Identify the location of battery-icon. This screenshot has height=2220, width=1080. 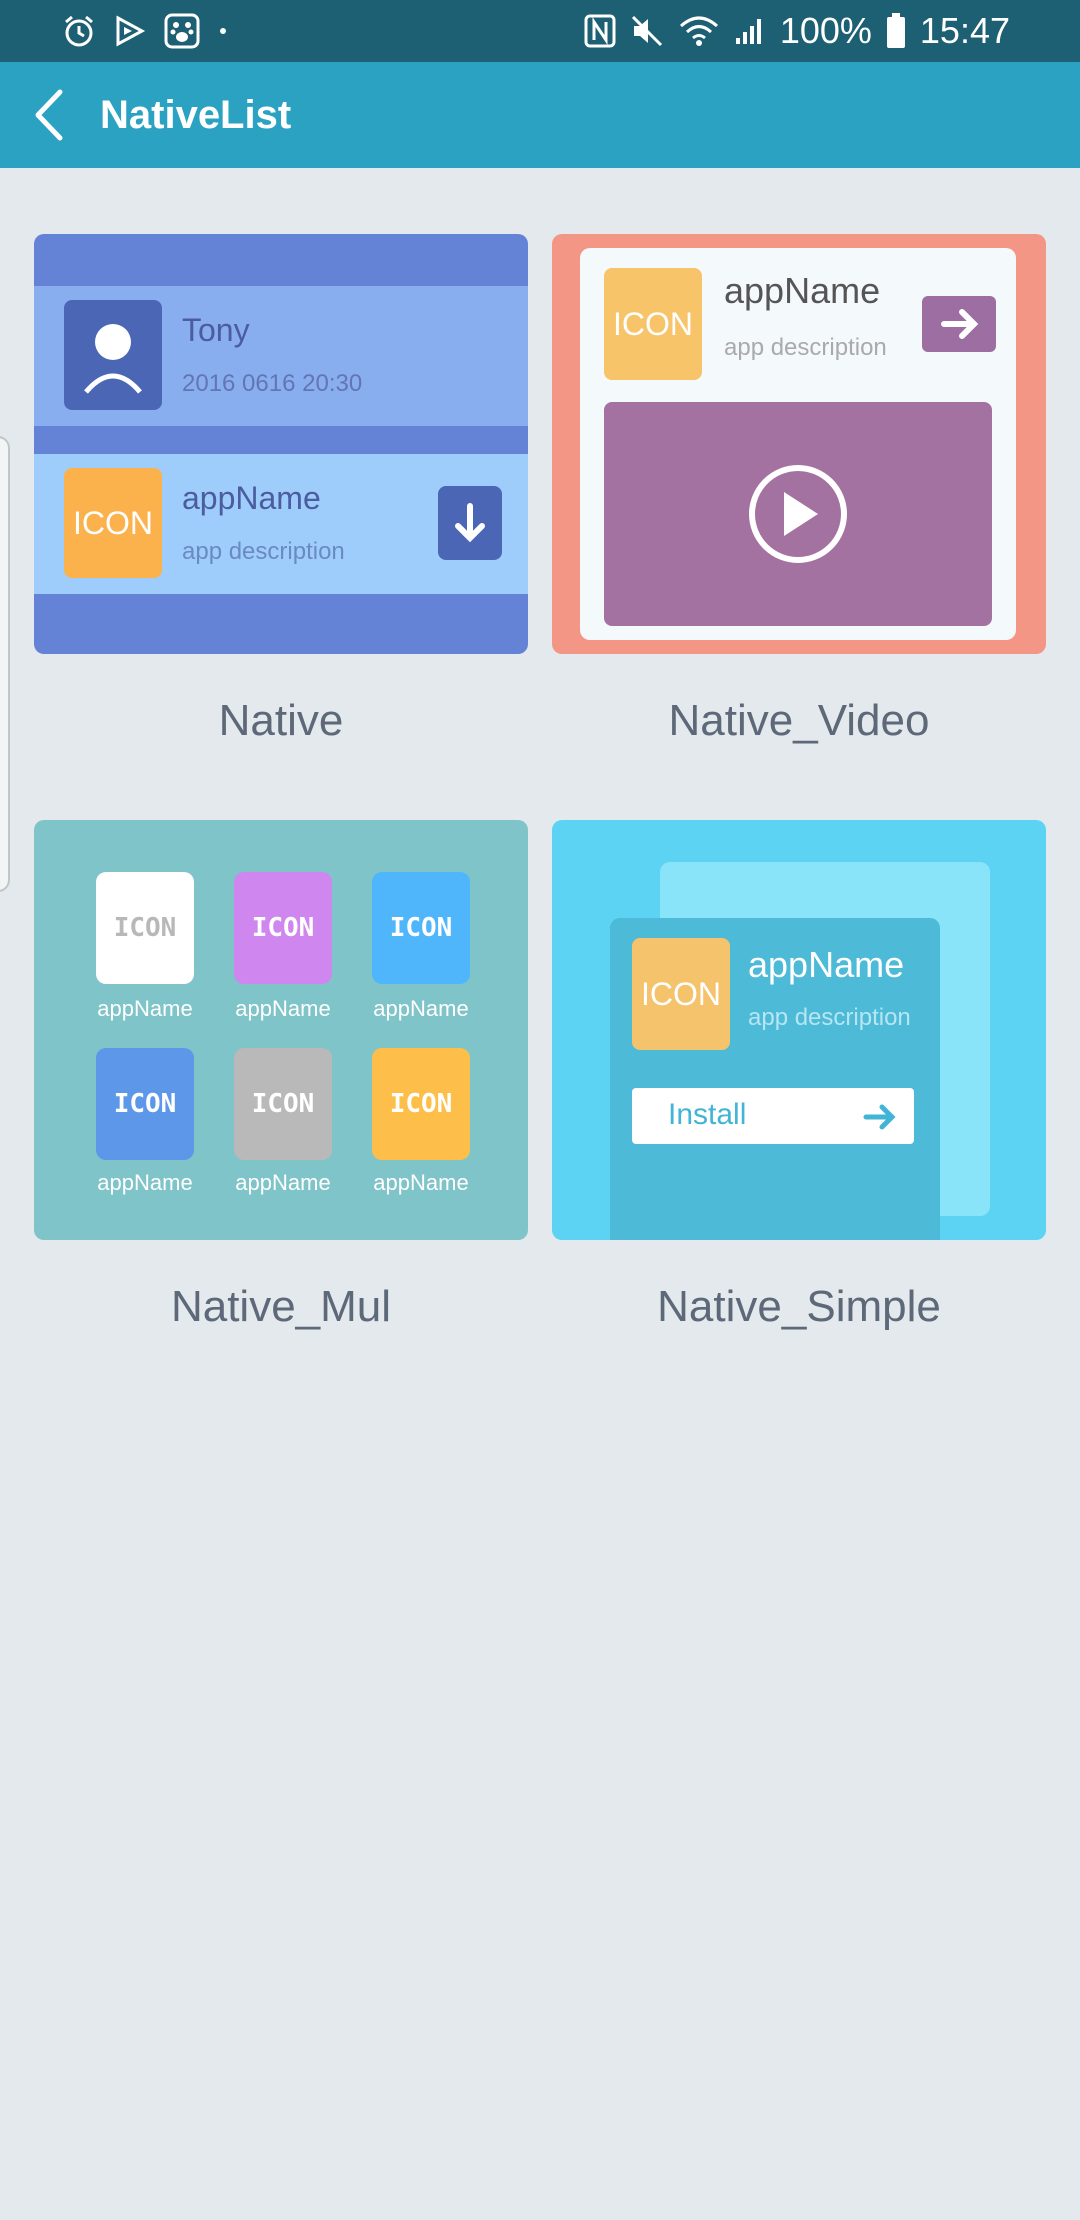
(896, 31).